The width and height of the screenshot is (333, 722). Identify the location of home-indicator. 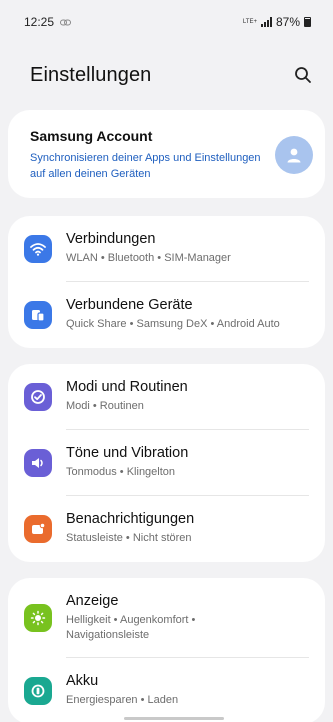
(174, 718).